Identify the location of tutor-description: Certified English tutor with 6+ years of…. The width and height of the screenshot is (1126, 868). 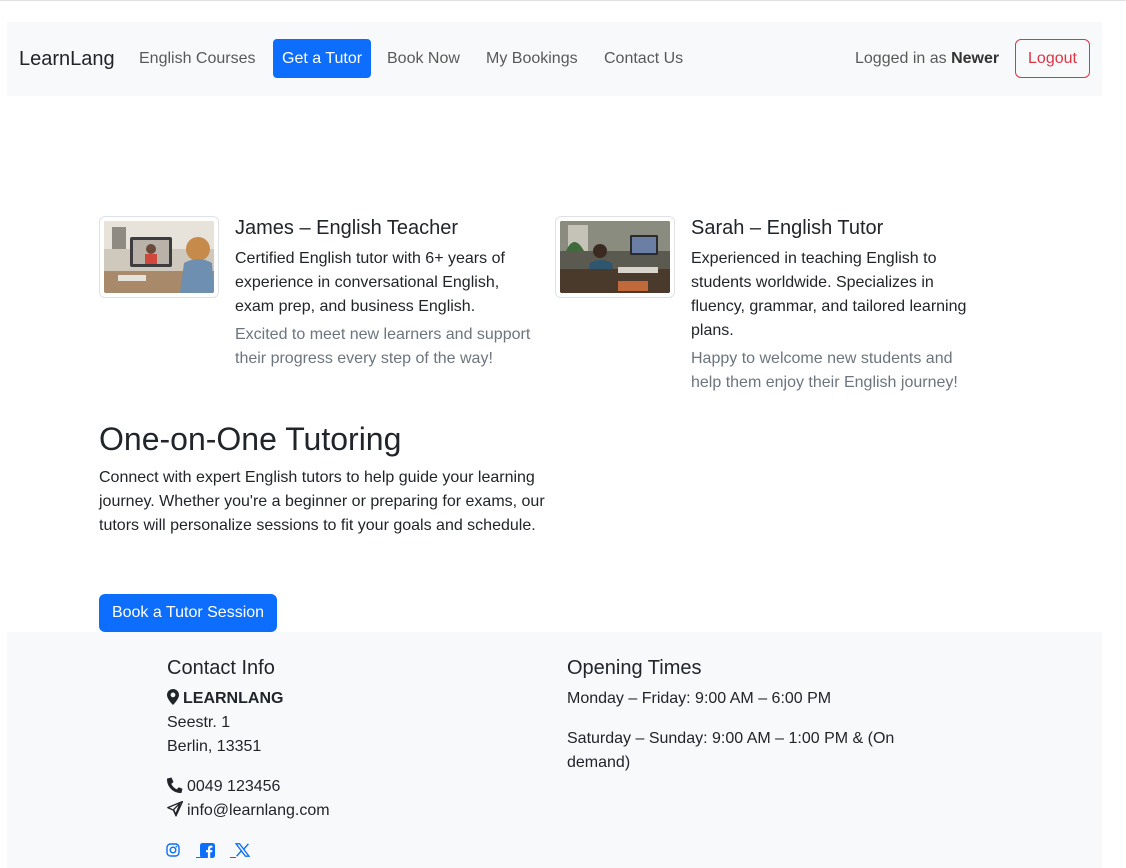
(370, 282).